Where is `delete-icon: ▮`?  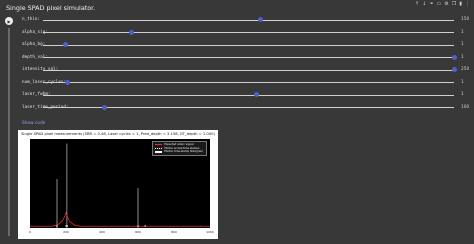 delete-icon: ▮ is located at coordinates (460, 4).